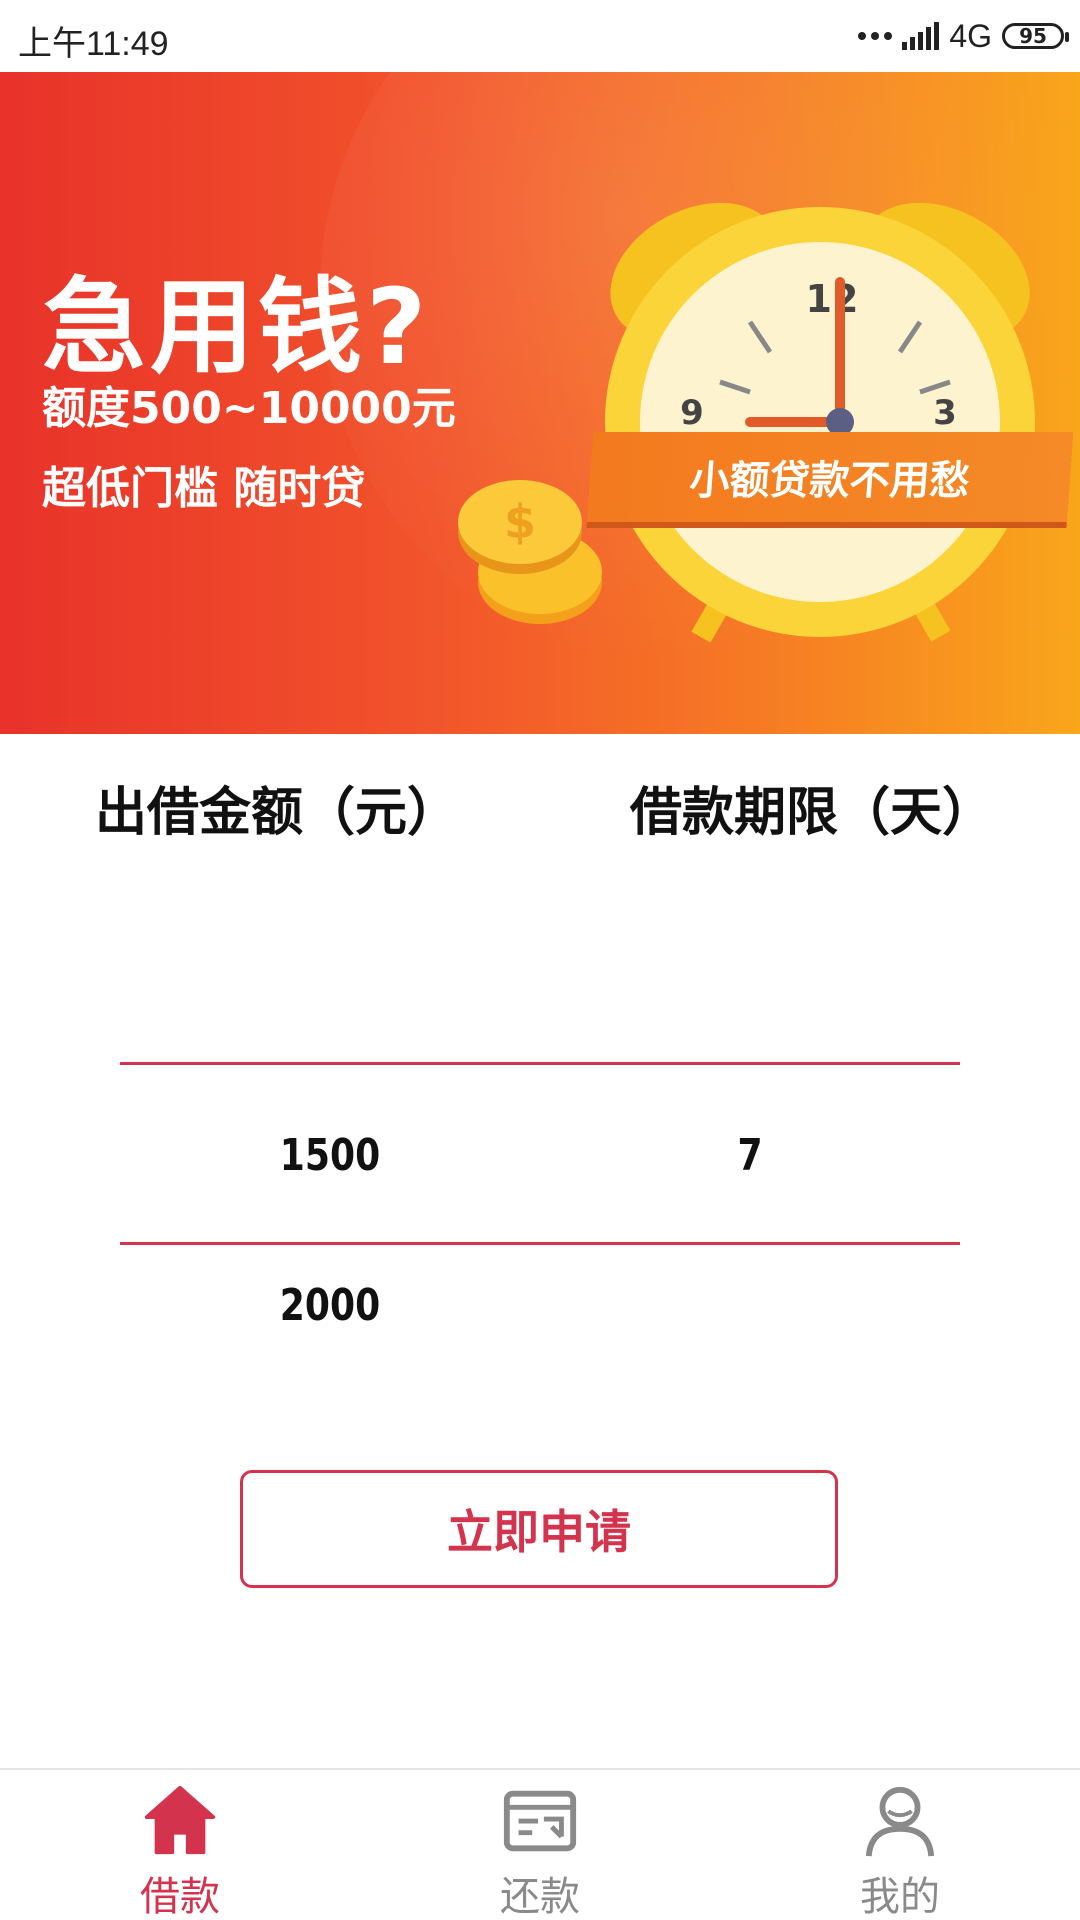 The width and height of the screenshot is (1080, 1920). I want to click on coins-icon: $, so click(530, 552).